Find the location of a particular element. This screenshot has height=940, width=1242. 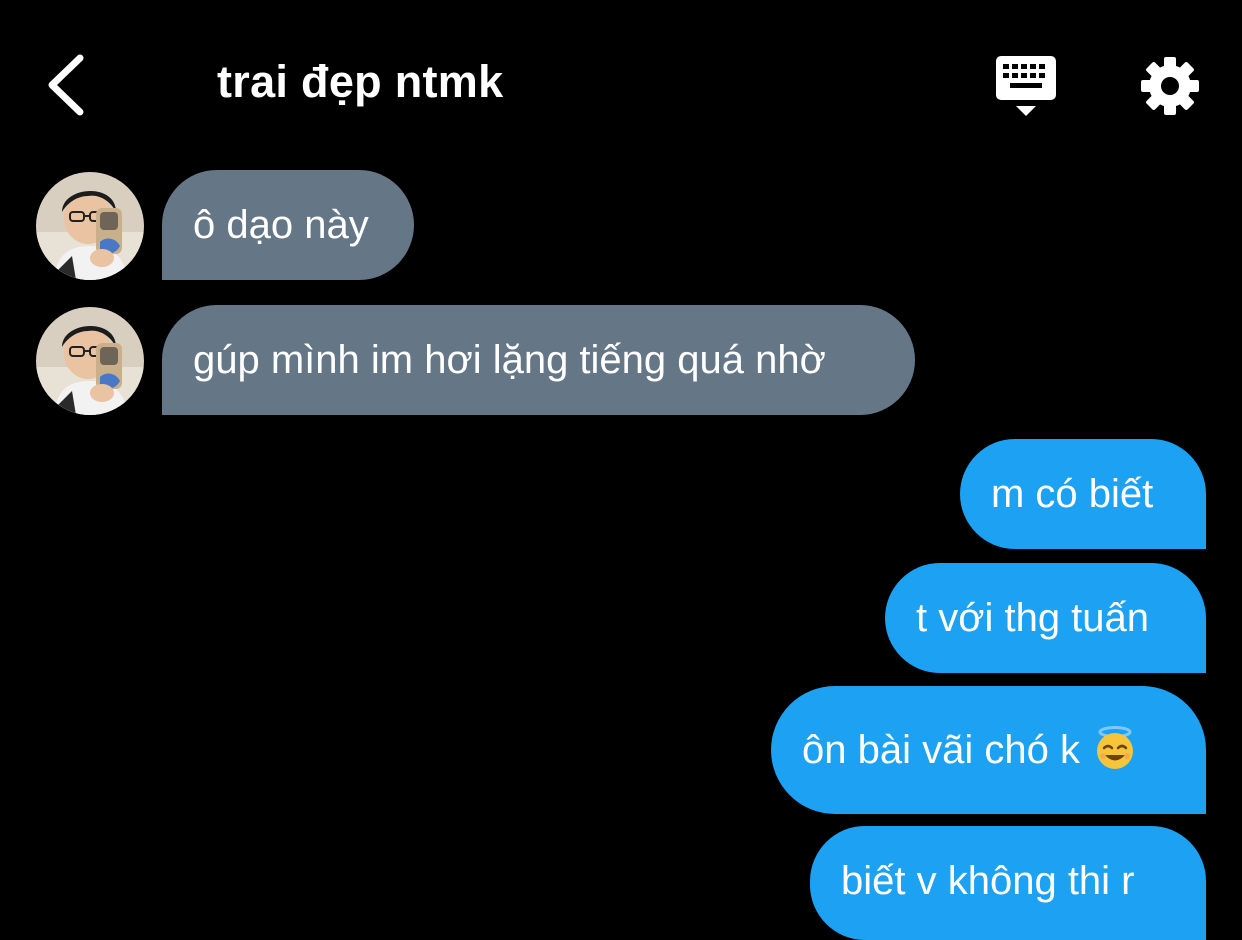

conversation-title: trai đẹp ntmk is located at coordinates (360, 81).